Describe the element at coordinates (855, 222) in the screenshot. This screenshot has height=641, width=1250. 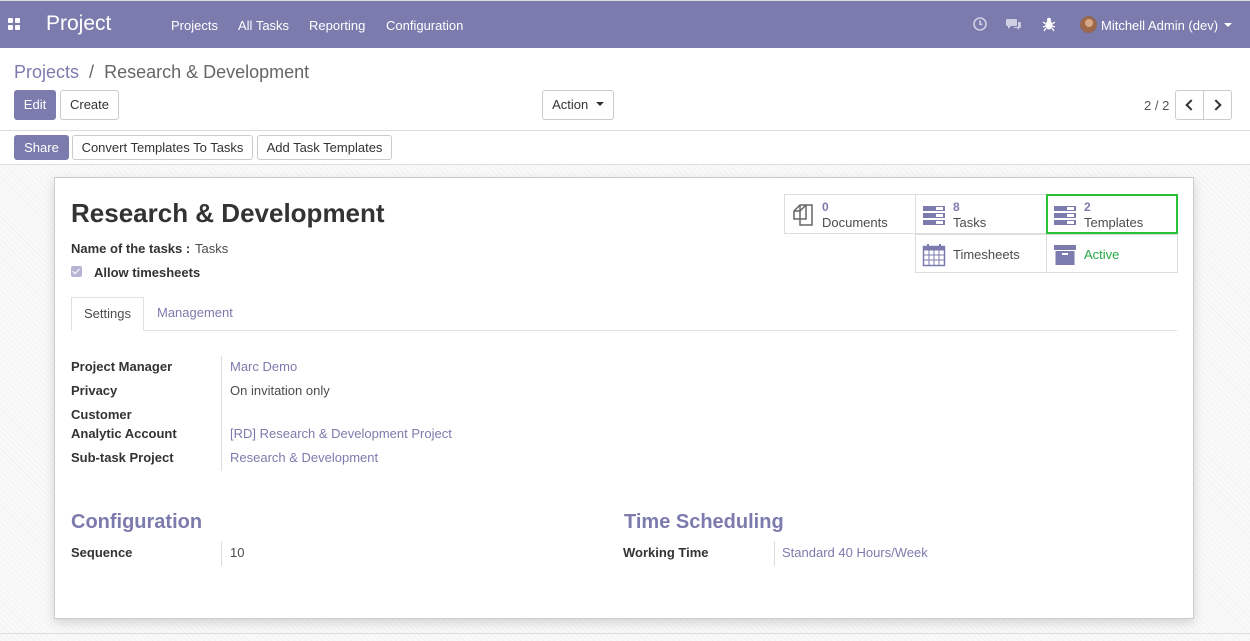
I see `documents-label: Documents` at that location.